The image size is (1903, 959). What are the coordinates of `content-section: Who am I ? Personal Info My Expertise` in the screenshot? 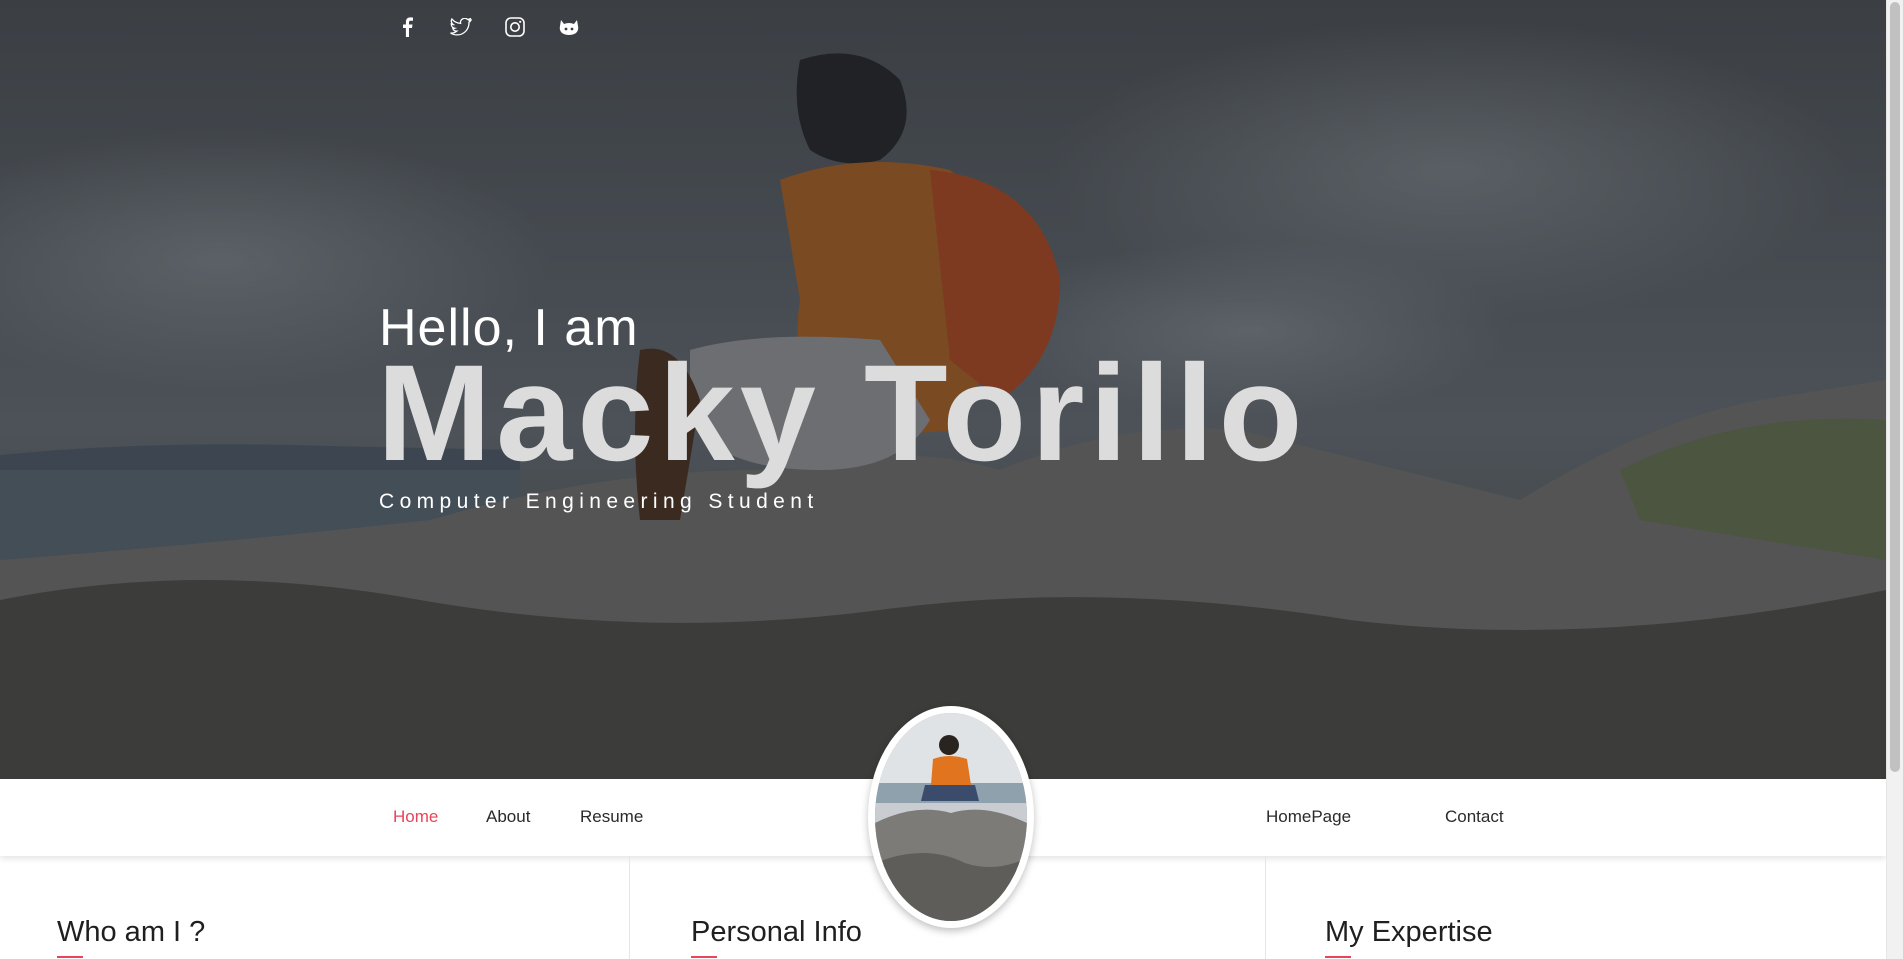 It's located at (943, 907).